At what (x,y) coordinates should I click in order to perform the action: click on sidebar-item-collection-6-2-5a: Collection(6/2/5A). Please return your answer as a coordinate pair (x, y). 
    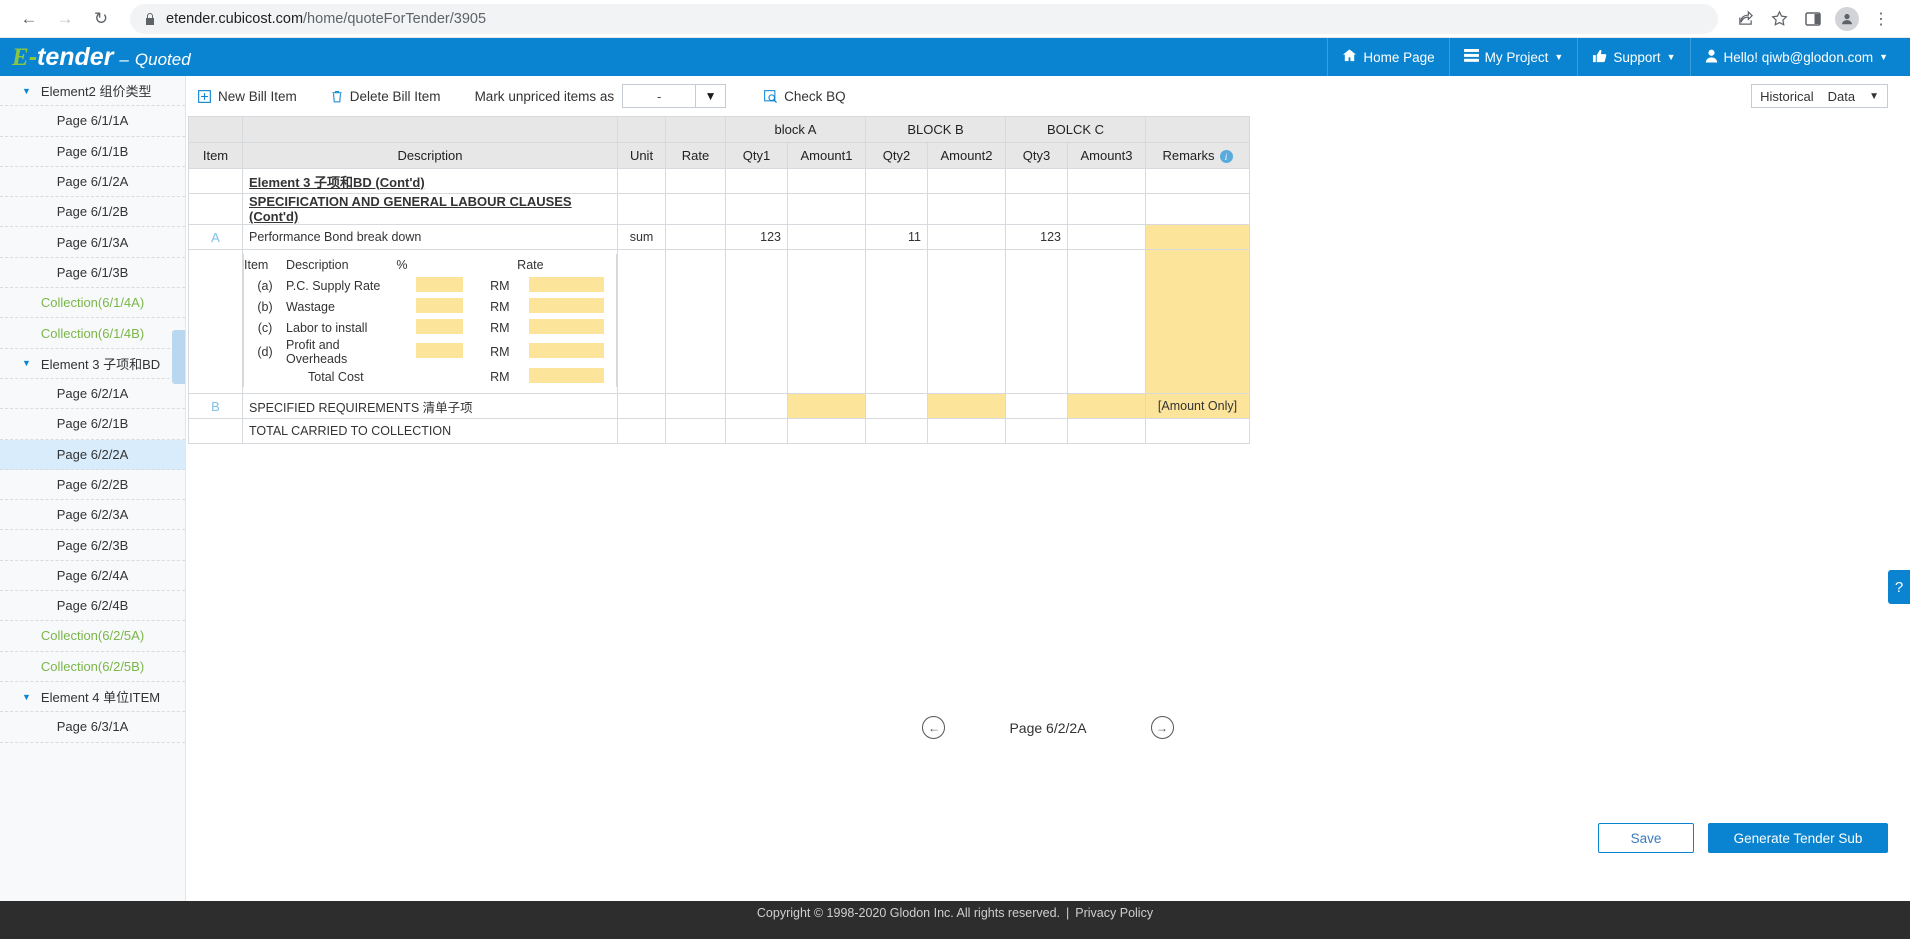
    Looking at the image, I should click on (92, 636).